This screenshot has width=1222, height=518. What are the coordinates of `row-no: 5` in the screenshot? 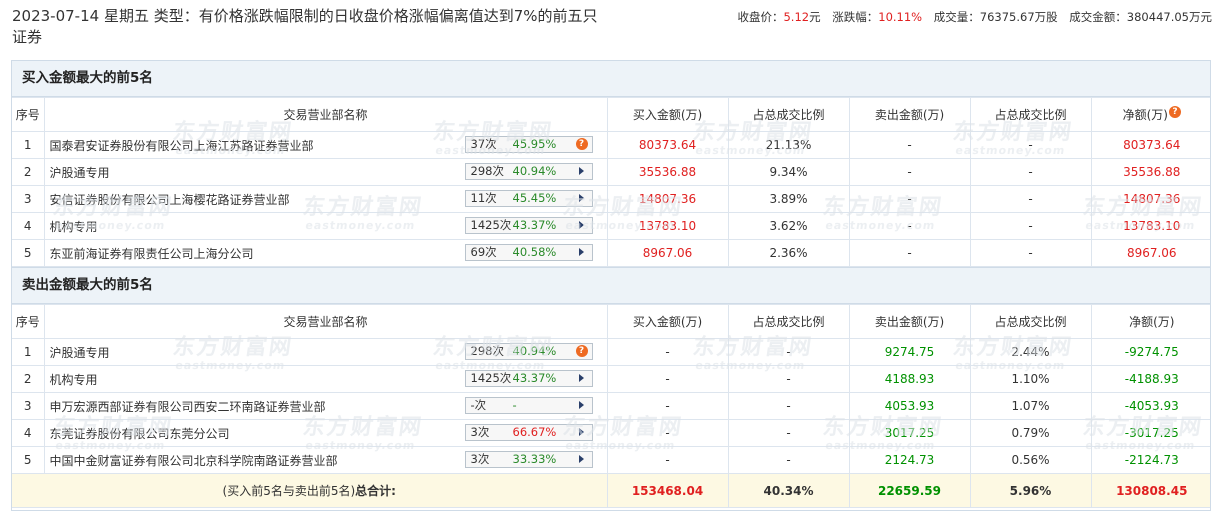 It's located at (28, 460).